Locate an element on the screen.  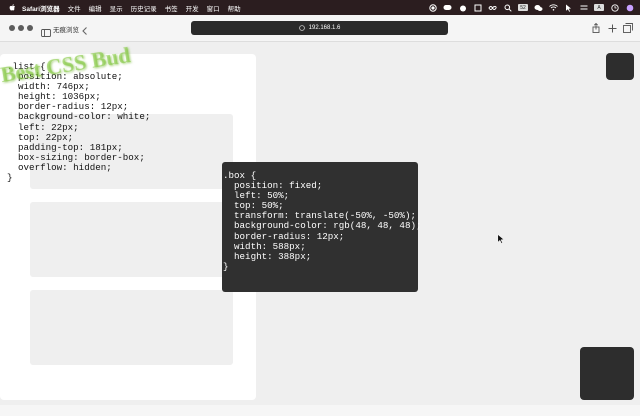
wechat-icon is located at coordinates (538, 7).